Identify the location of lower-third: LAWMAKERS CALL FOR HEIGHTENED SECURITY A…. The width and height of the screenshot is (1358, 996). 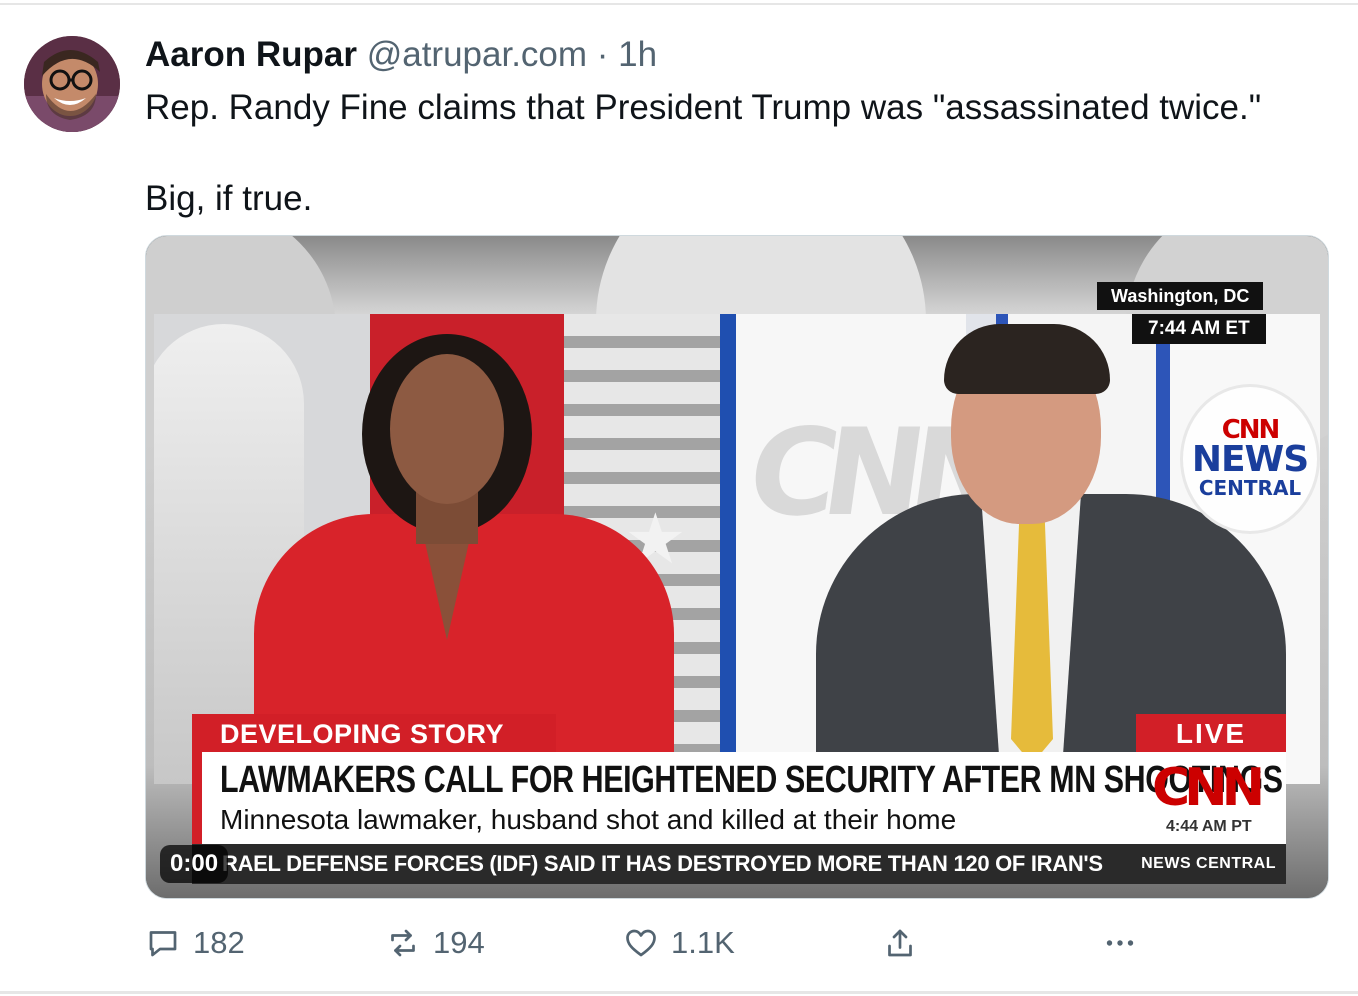
(739, 798).